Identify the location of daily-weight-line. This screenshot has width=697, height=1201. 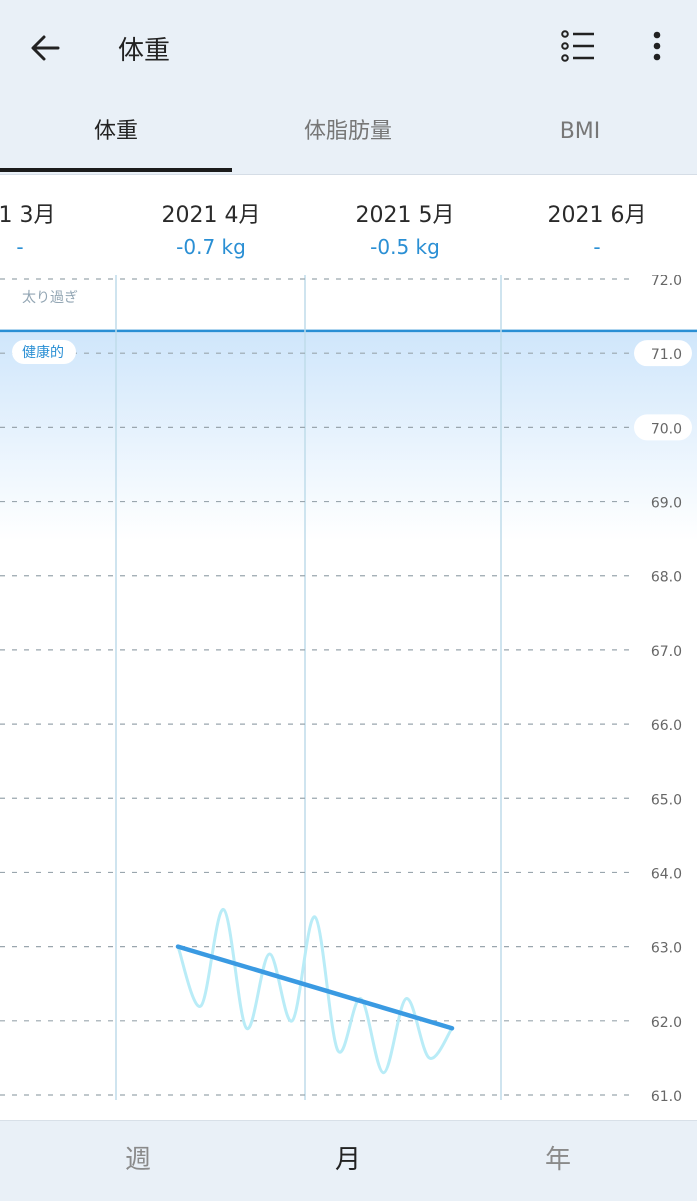
(315, 991).